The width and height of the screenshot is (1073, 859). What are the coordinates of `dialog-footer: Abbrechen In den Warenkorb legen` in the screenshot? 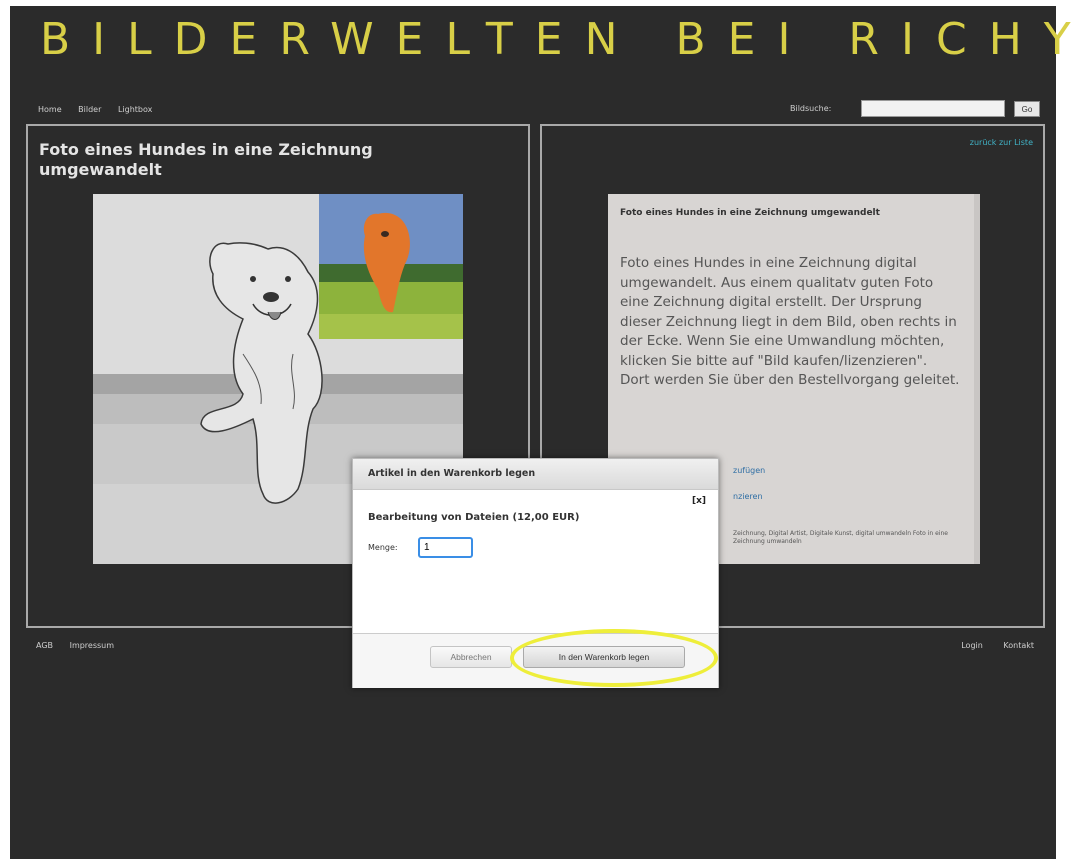 It's located at (535, 660).